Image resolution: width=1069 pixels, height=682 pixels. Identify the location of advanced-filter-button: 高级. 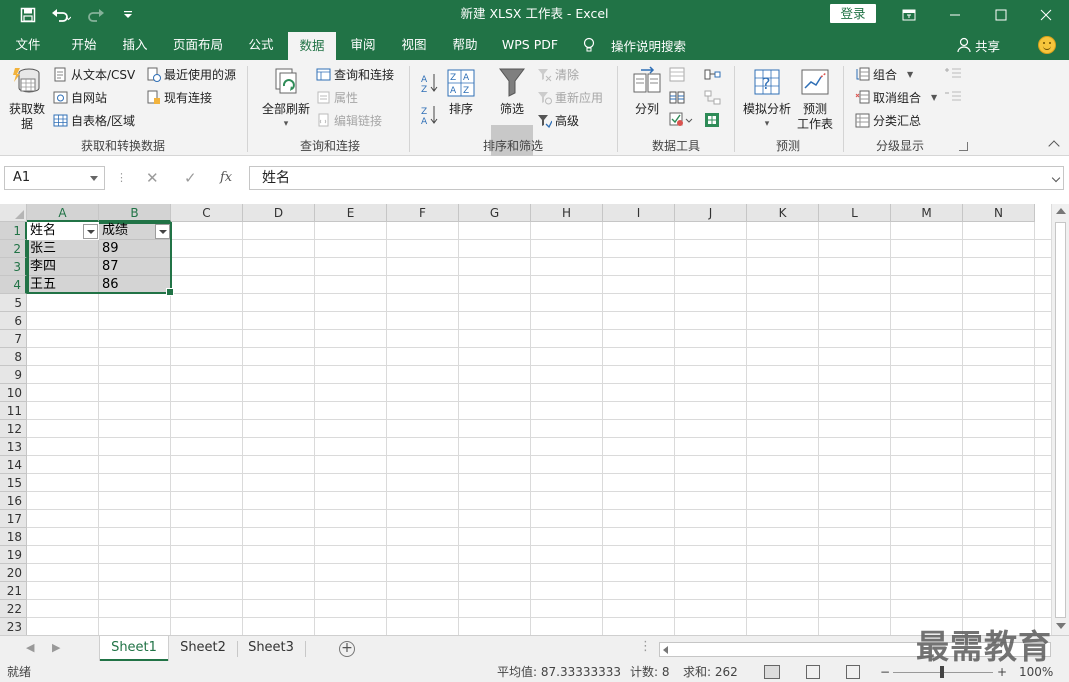
(558, 120).